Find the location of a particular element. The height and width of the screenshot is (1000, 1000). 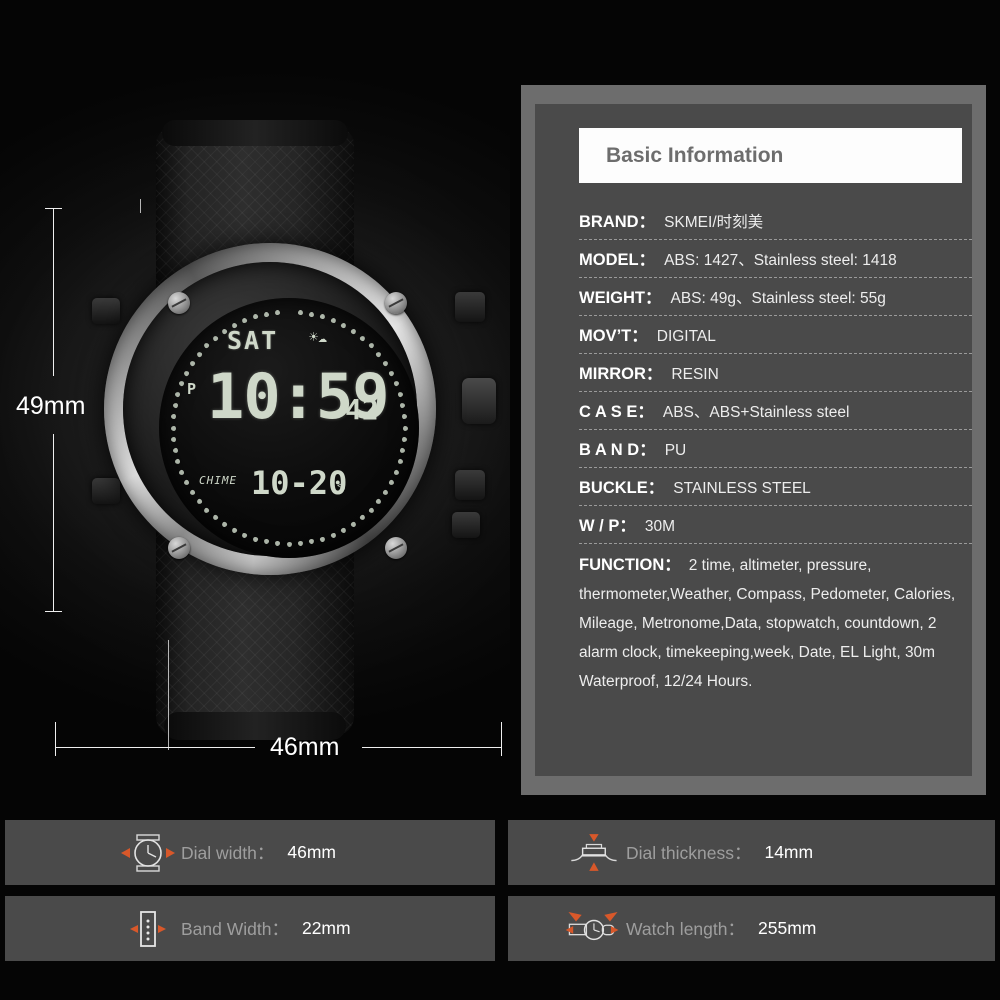

spec-row: C A S E： ABS、ABS+Stainless steel is located at coordinates (775, 411).